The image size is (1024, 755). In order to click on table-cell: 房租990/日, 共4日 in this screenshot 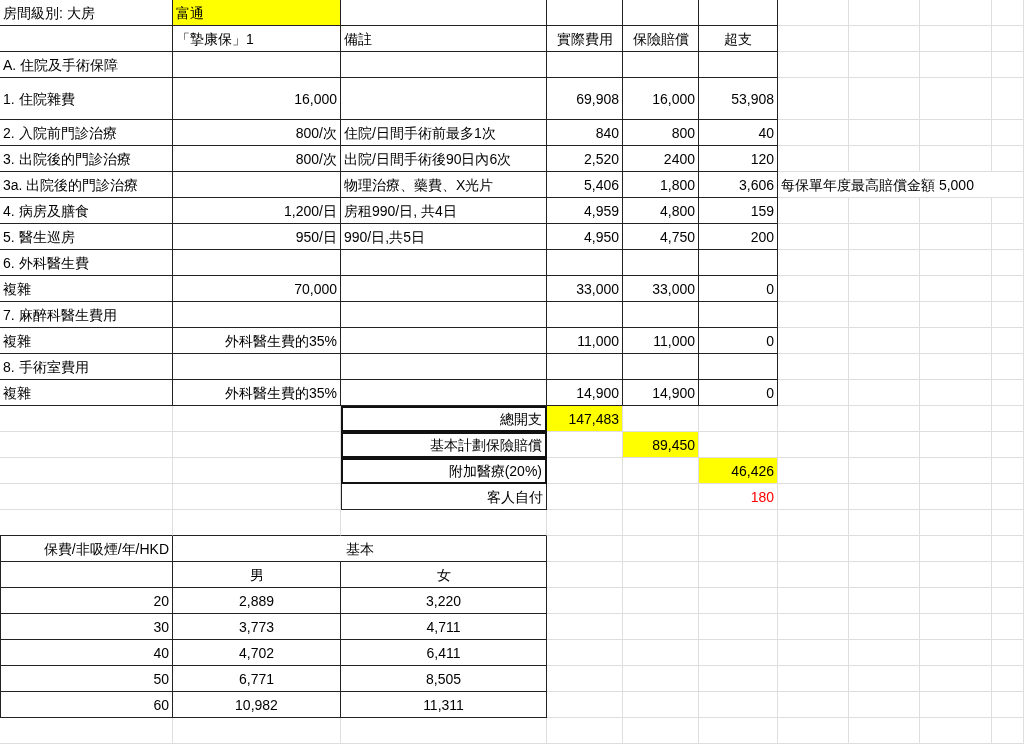, I will do `click(444, 211)`.